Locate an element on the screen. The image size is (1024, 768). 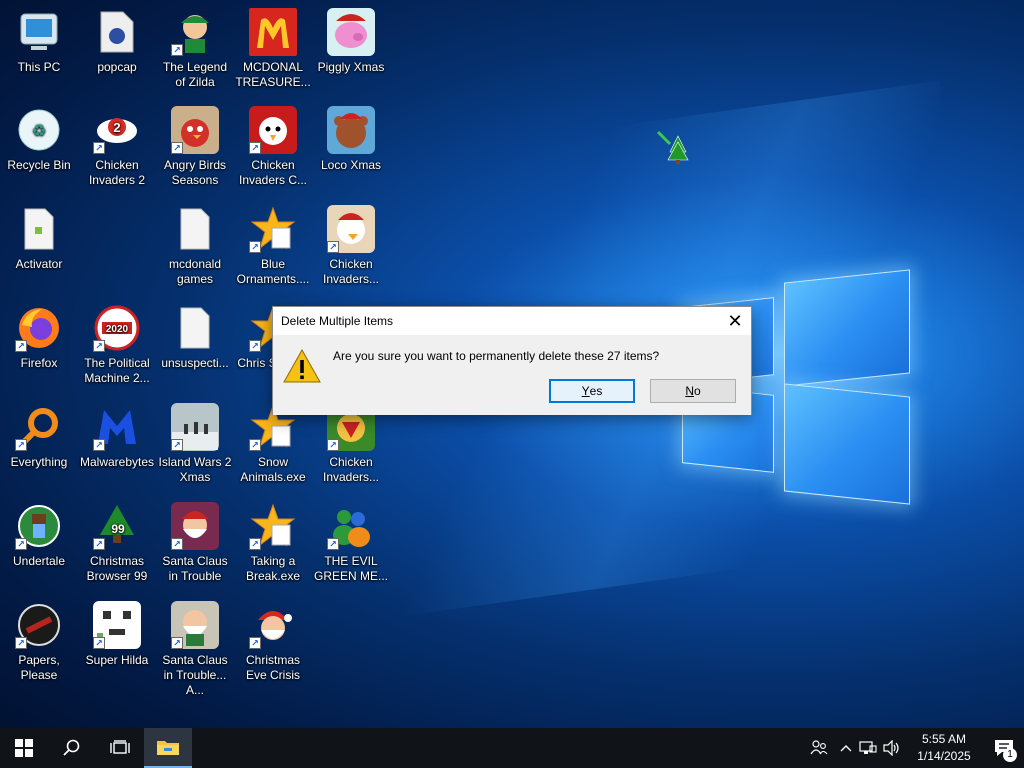
search-icon is located at coordinates (71, 747).